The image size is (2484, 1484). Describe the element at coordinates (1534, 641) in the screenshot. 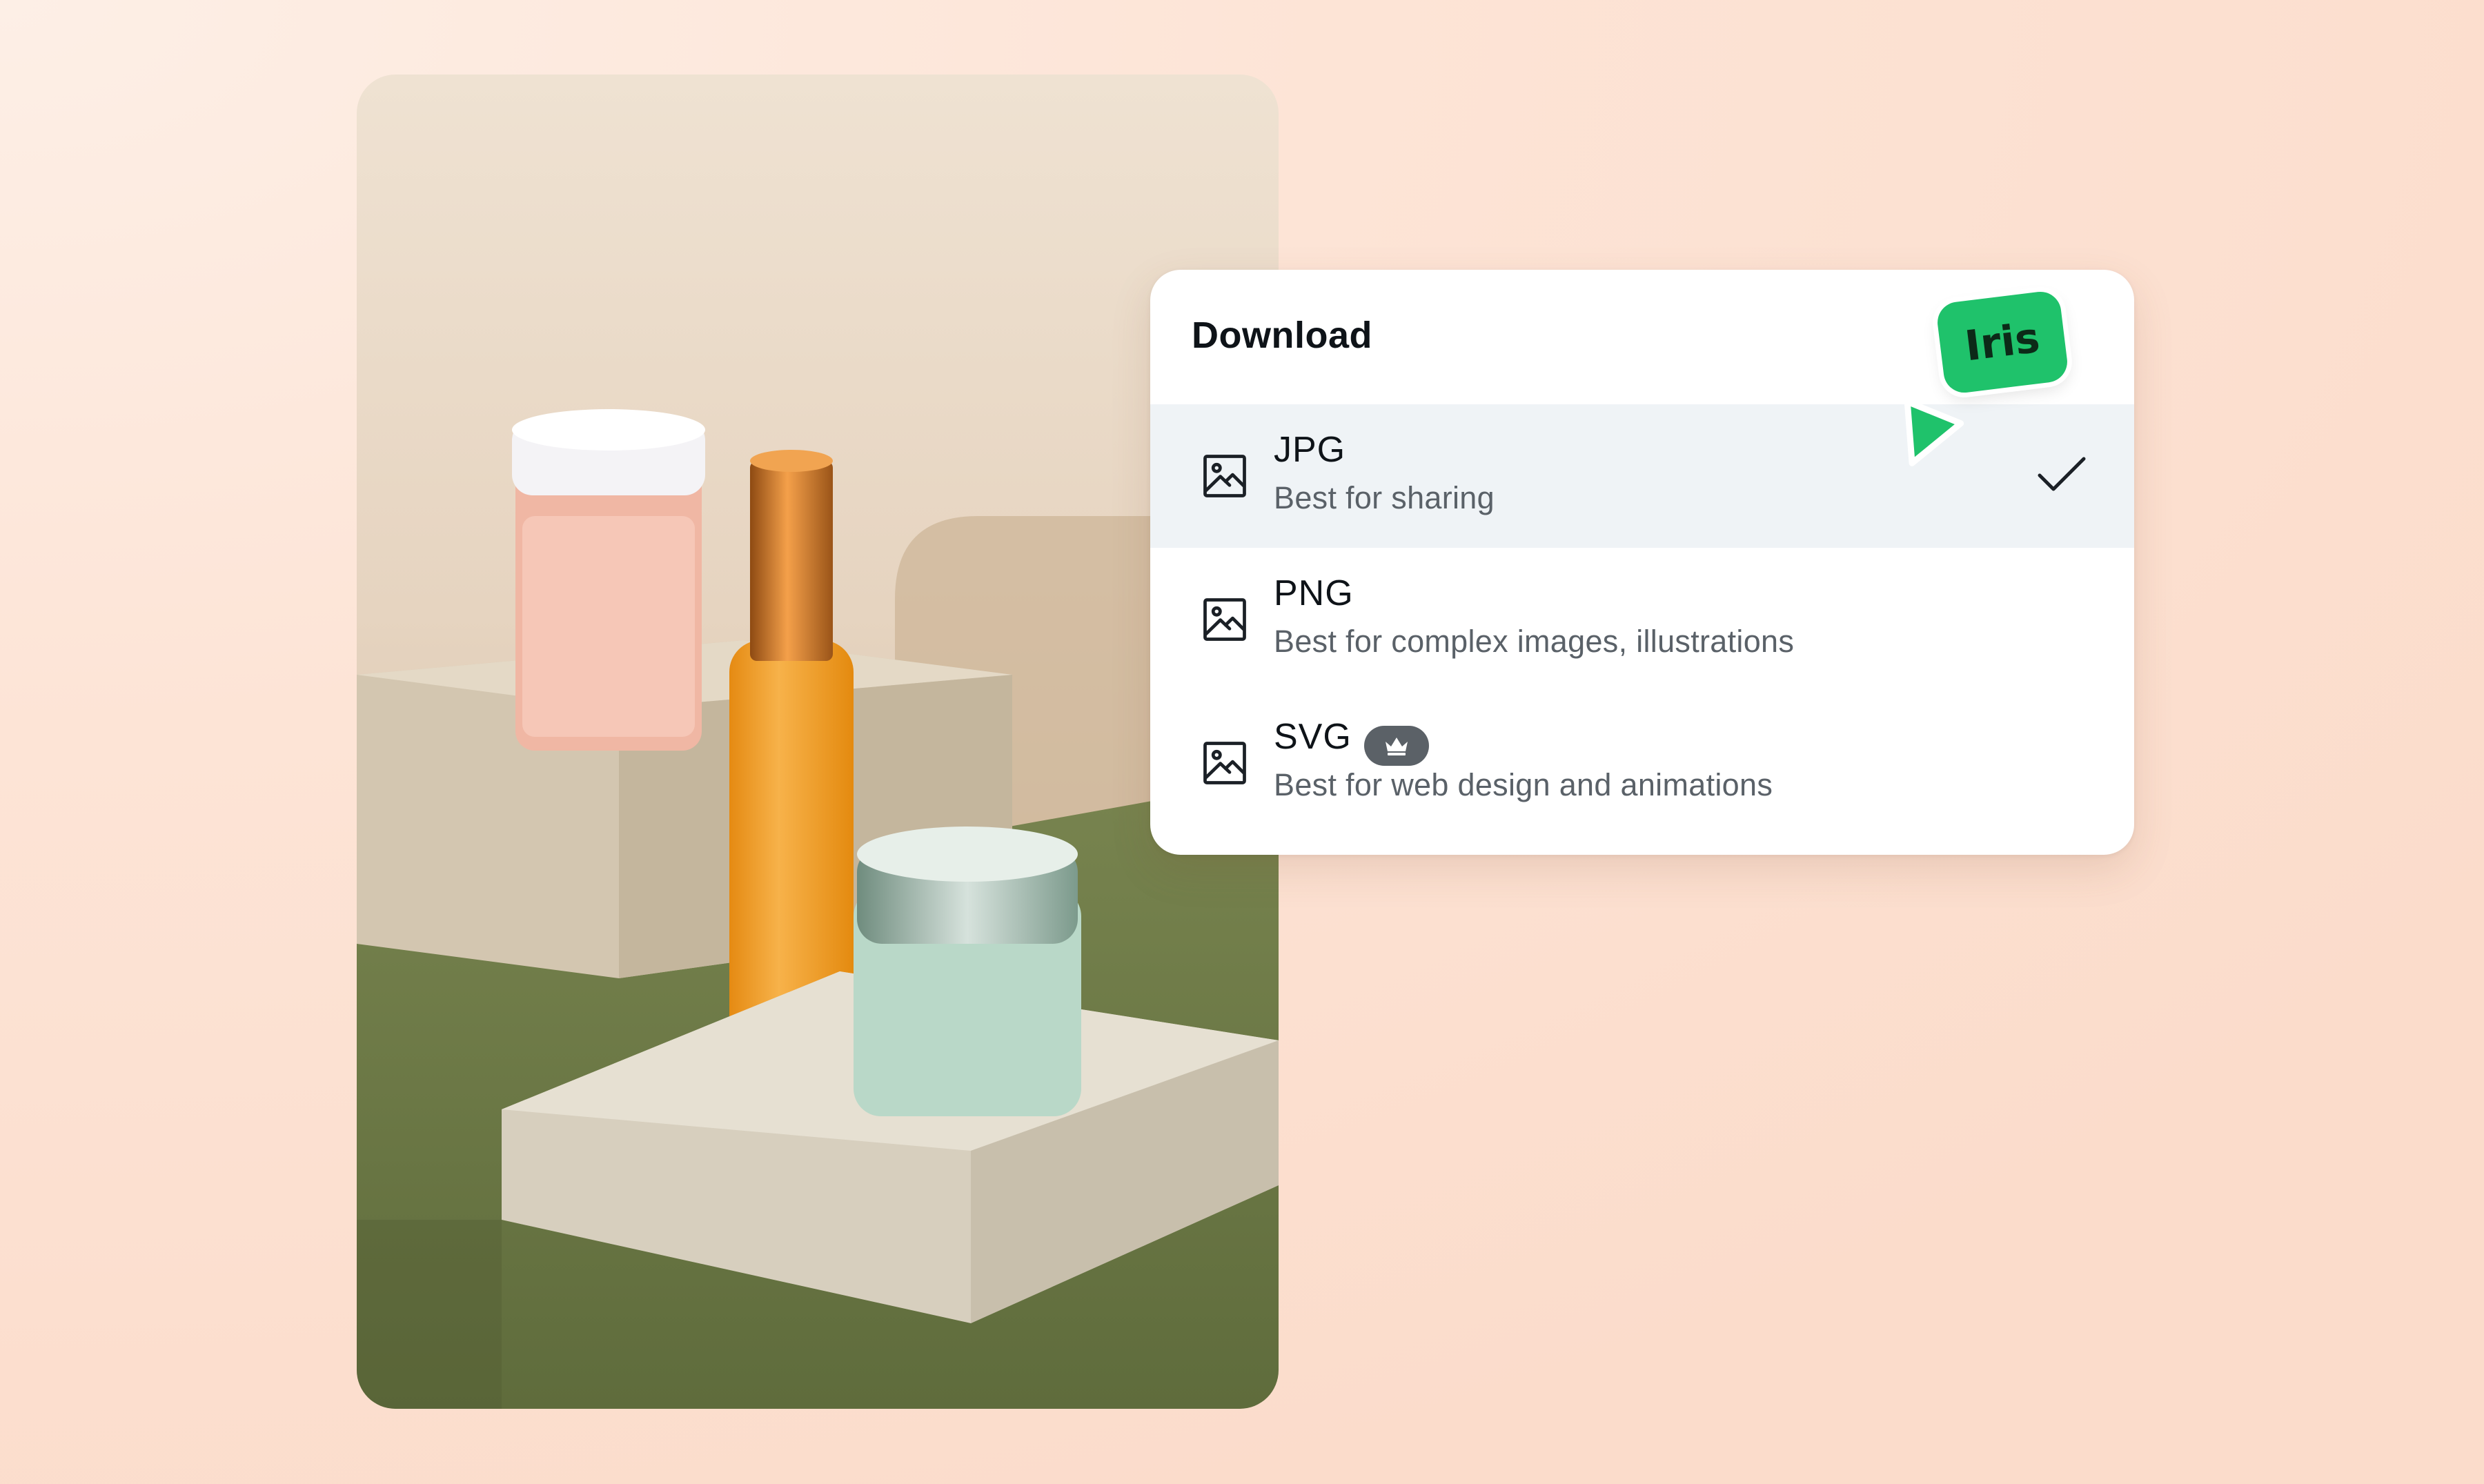

I see `option-description: Best for complex images, illustrations` at that location.